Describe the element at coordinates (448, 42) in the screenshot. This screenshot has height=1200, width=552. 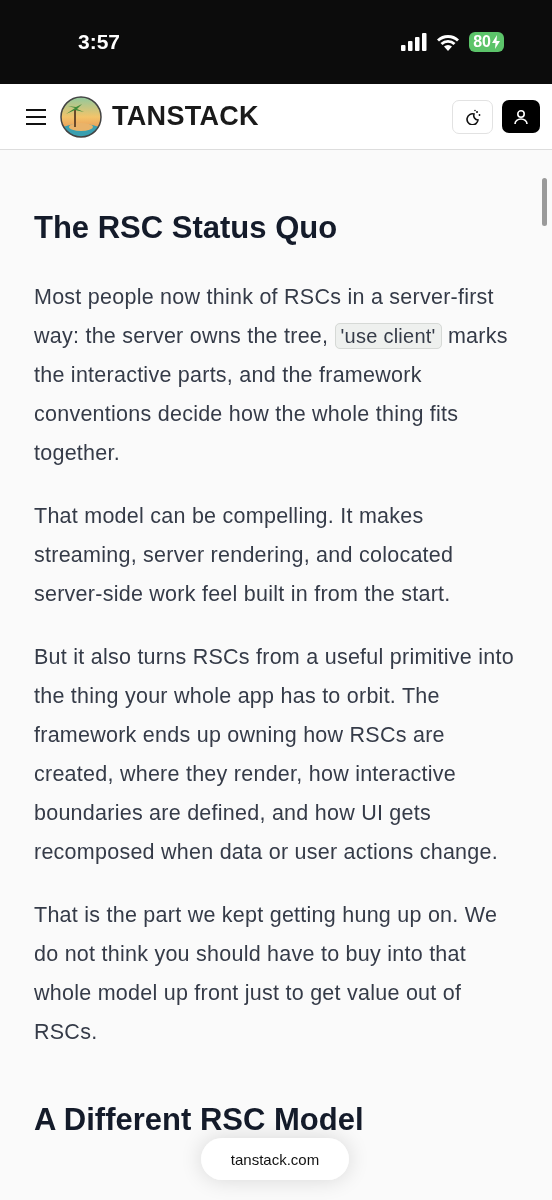
I see `wifi-icon` at that location.